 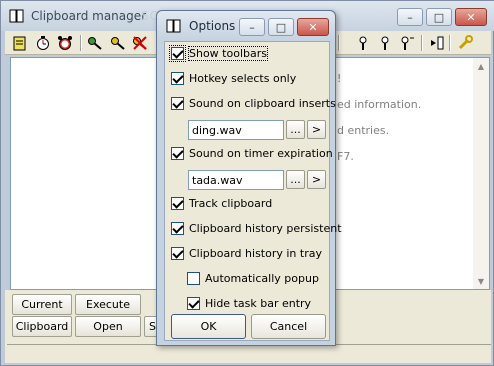 I want to click on timer-sound-play-button: >, so click(x=316, y=179).